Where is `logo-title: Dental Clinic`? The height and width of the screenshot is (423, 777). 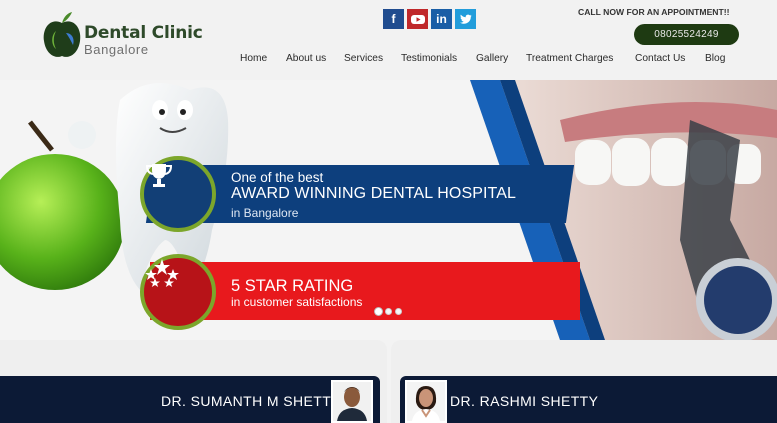
logo-title: Dental Clinic is located at coordinates (143, 33).